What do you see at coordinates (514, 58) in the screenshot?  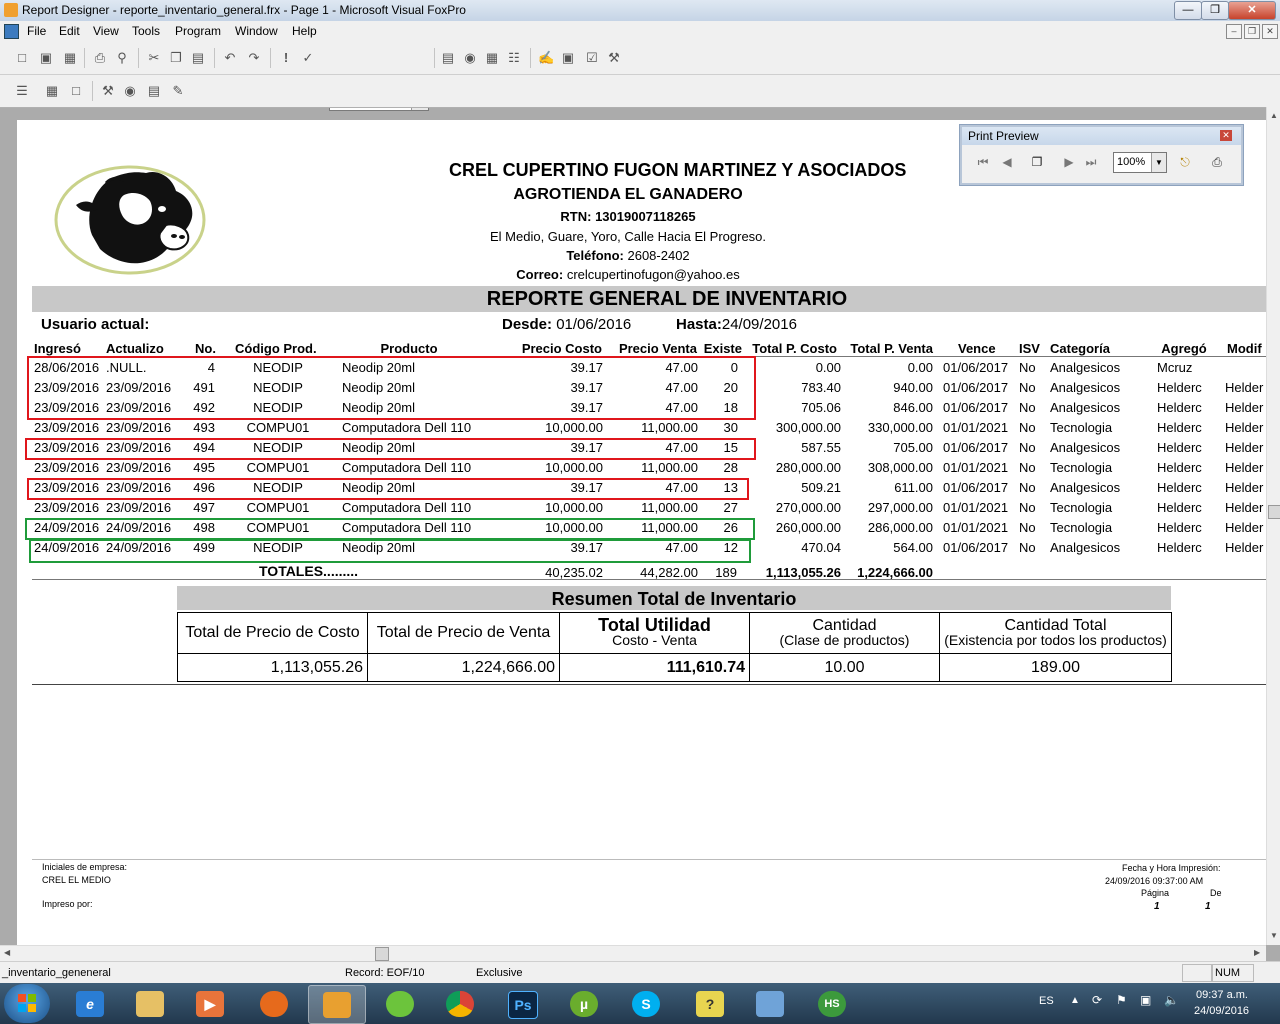 I see `document-view-icon: ☷` at bounding box center [514, 58].